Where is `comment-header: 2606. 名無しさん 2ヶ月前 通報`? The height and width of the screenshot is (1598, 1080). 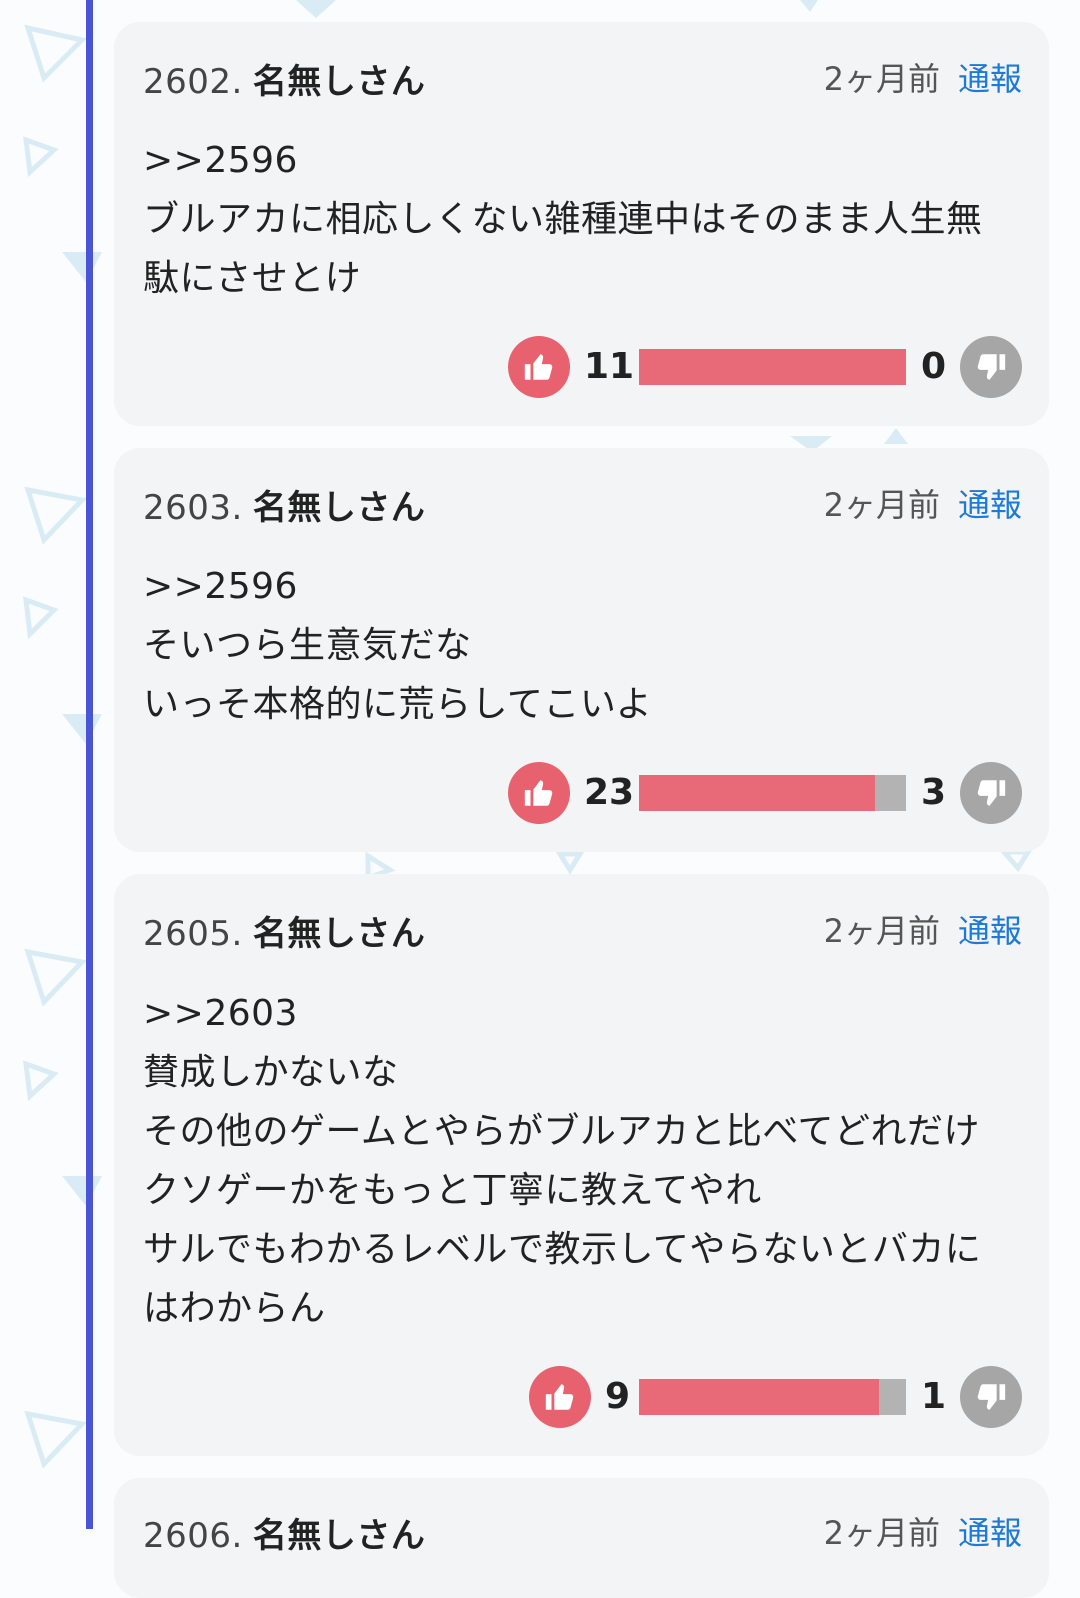
comment-header: 2606. 名無しさん 2ヶ月前 通報 is located at coordinates (582, 1532).